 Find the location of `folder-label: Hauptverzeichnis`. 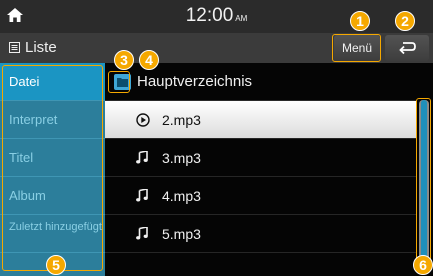

folder-label: Hauptverzeichnis is located at coordinates (195, 81).